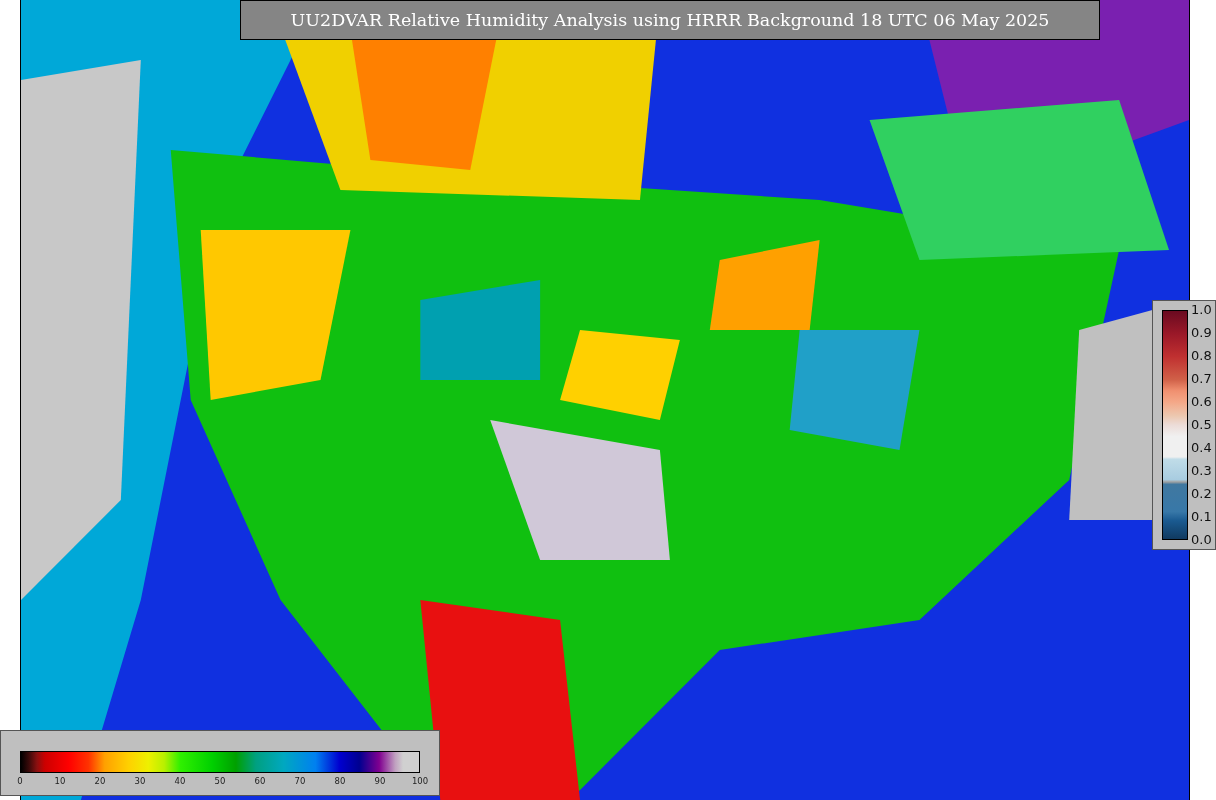  I want to click on colorbar-tick-label: 0.3, so click(1201, 471).